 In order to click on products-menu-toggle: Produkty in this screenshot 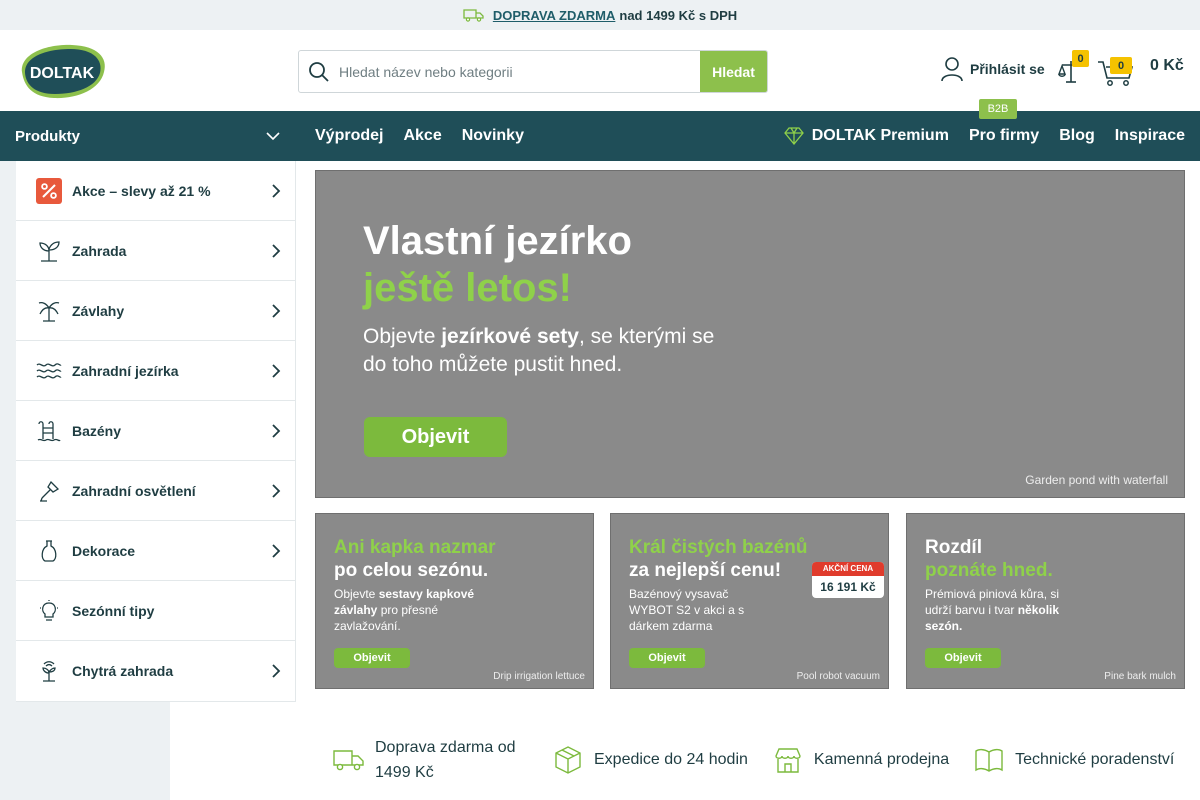, I will do `click(147, 136)`.